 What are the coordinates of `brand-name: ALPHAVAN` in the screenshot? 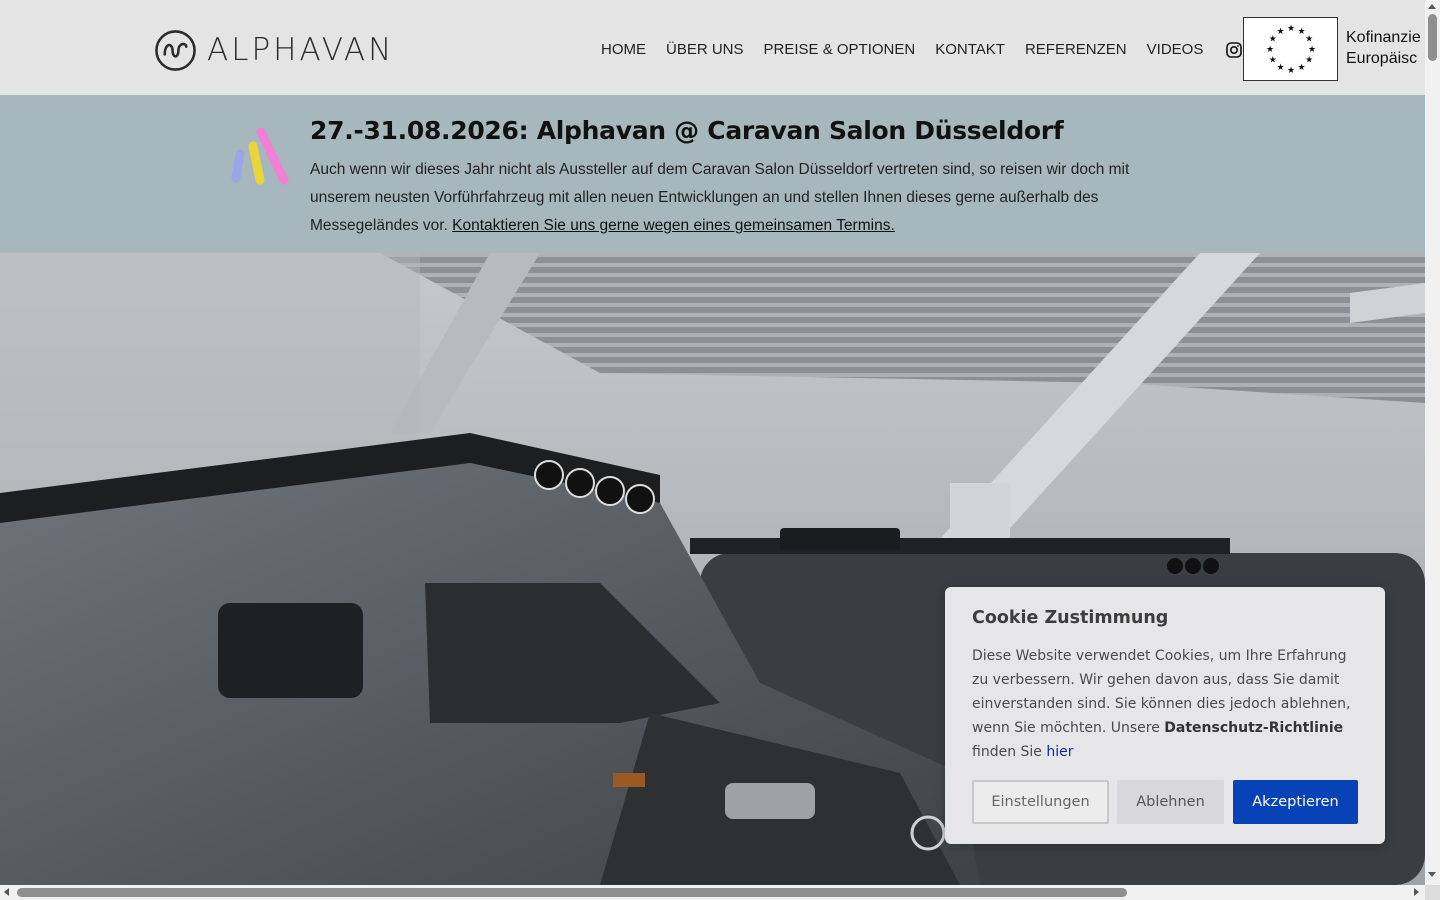 It's located at (301, 49).